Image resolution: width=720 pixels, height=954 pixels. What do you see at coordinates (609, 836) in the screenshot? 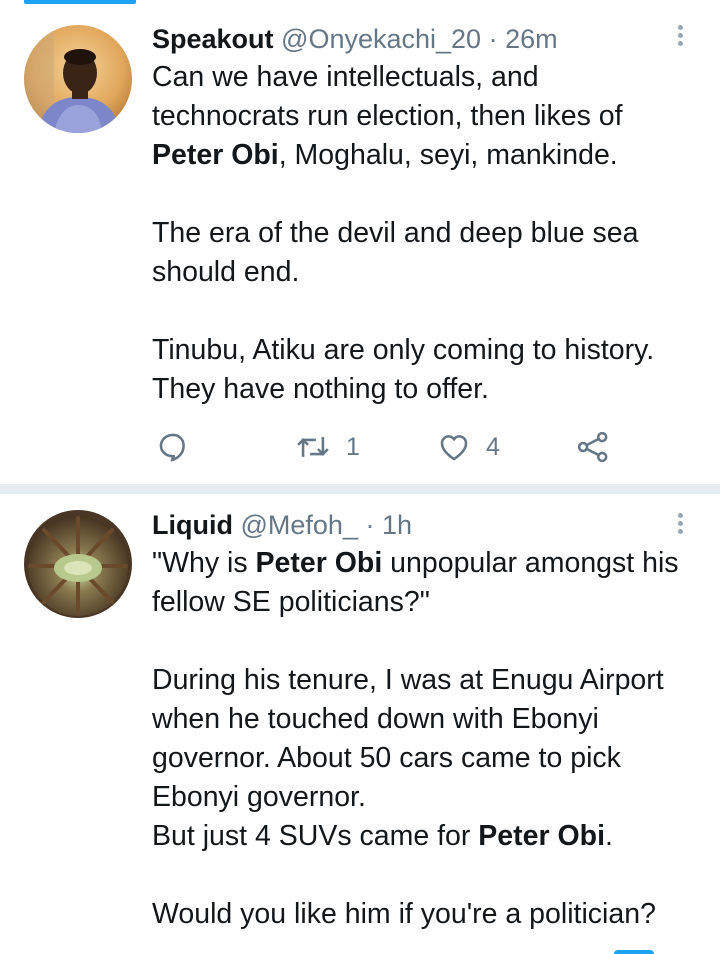
I see `text-segment: .` at bounding box center [609, 836].